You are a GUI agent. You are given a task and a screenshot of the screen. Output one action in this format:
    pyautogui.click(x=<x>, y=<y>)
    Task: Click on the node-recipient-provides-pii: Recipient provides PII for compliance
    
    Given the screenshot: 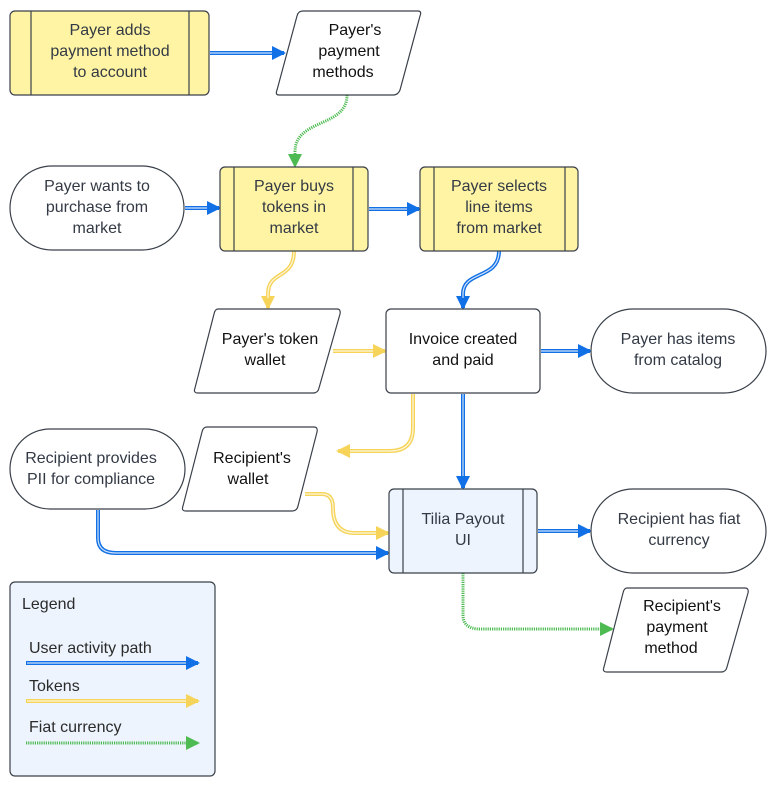 What is the action you would take?
    pyautogui.click(x=97, y=469)
    